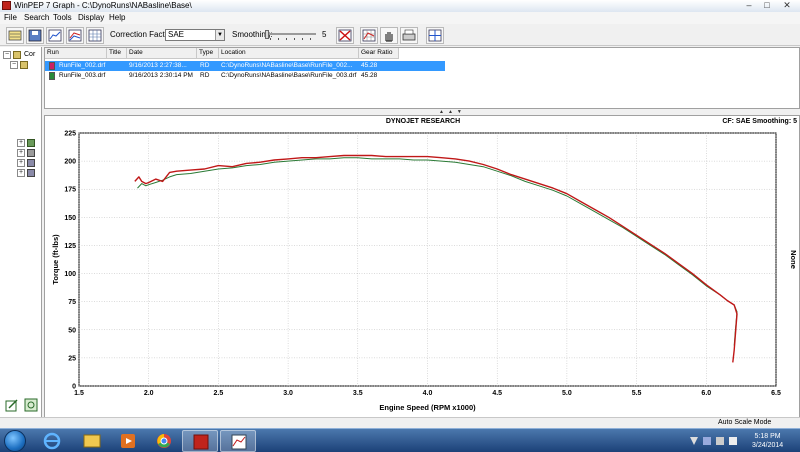 The width and height of the screenshot is (800, 452). I want to click on taskbar-graph, so click(238, 441).